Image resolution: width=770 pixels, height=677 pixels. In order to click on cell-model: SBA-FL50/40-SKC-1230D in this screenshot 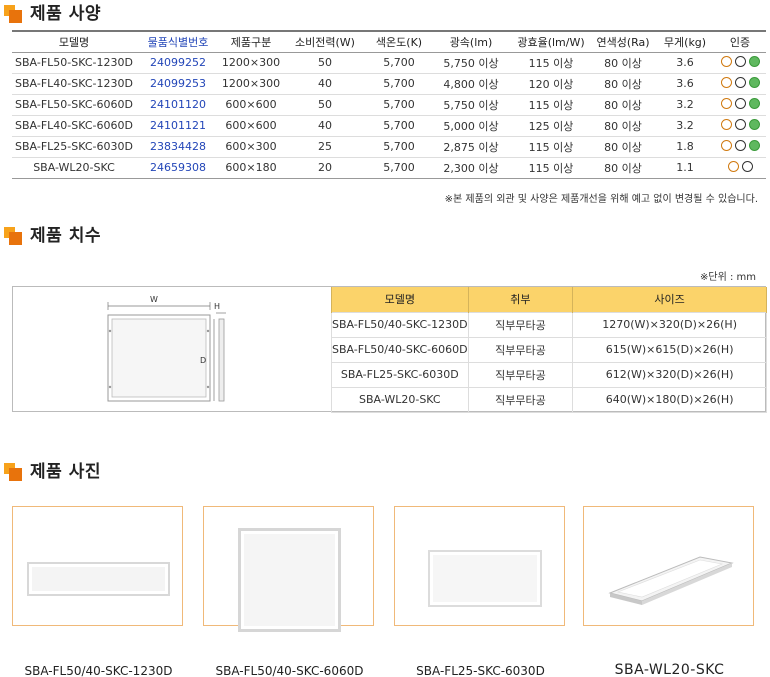, I will do `click(400, 324)`.